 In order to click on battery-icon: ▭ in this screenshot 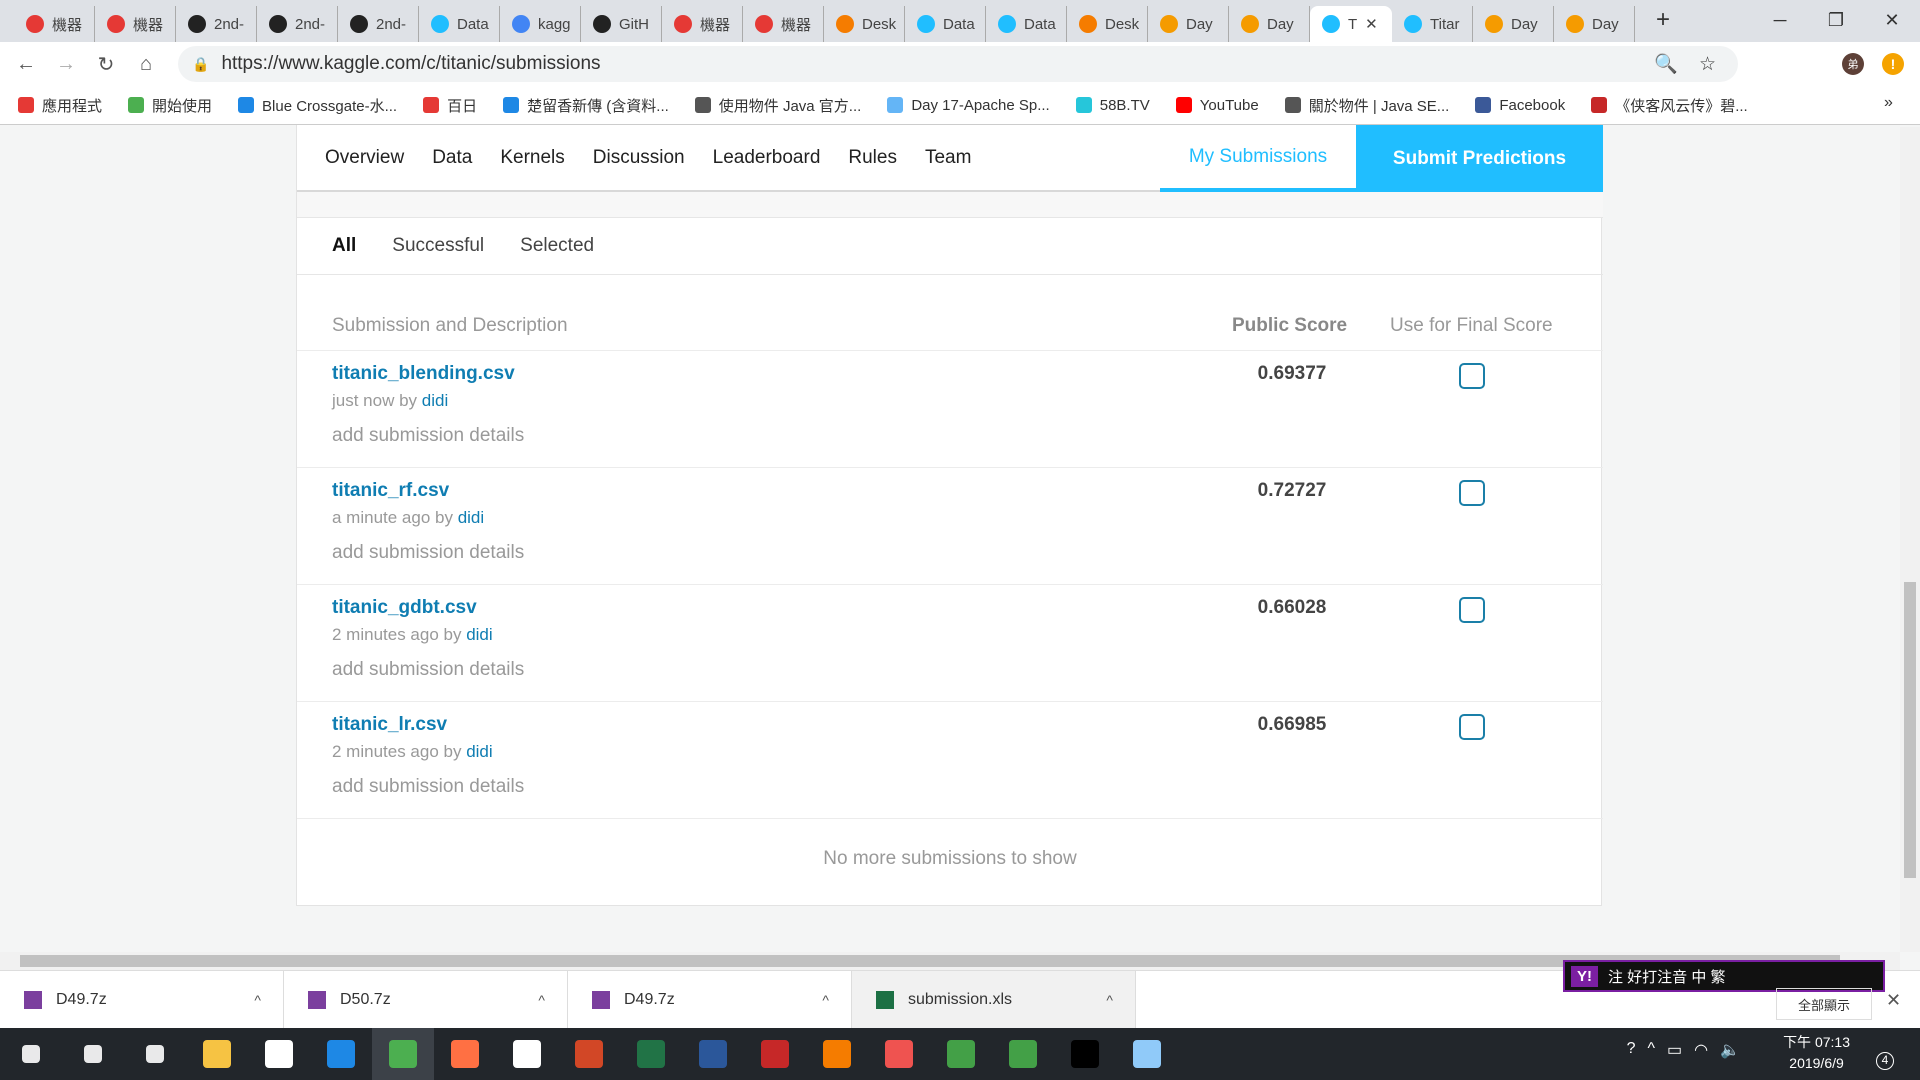, I will do `click(1674, 1050)`.